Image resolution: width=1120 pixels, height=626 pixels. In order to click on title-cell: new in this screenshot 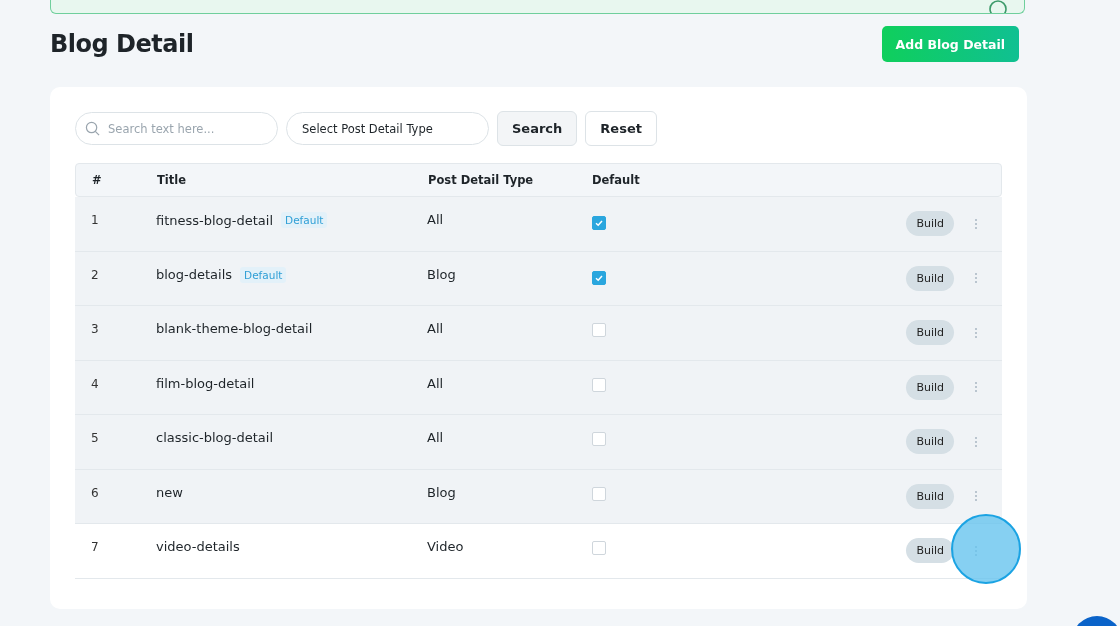, I will do `click(169, 492)`.